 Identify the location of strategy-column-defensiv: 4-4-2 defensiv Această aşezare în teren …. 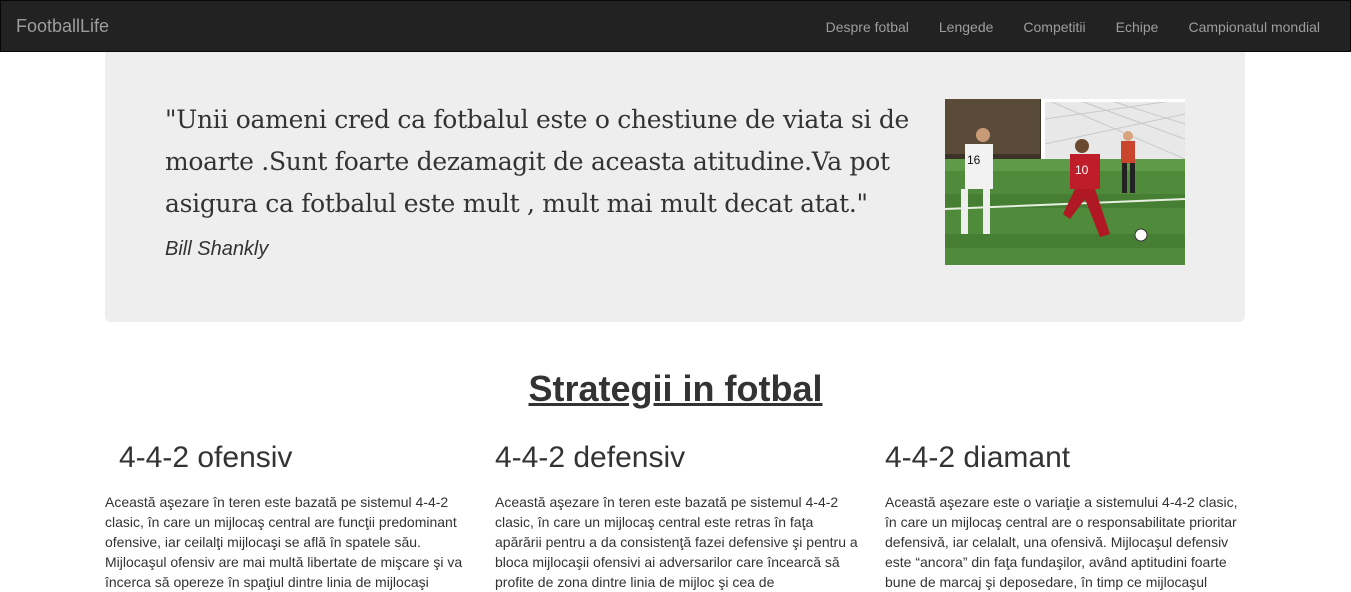
(677, 516).